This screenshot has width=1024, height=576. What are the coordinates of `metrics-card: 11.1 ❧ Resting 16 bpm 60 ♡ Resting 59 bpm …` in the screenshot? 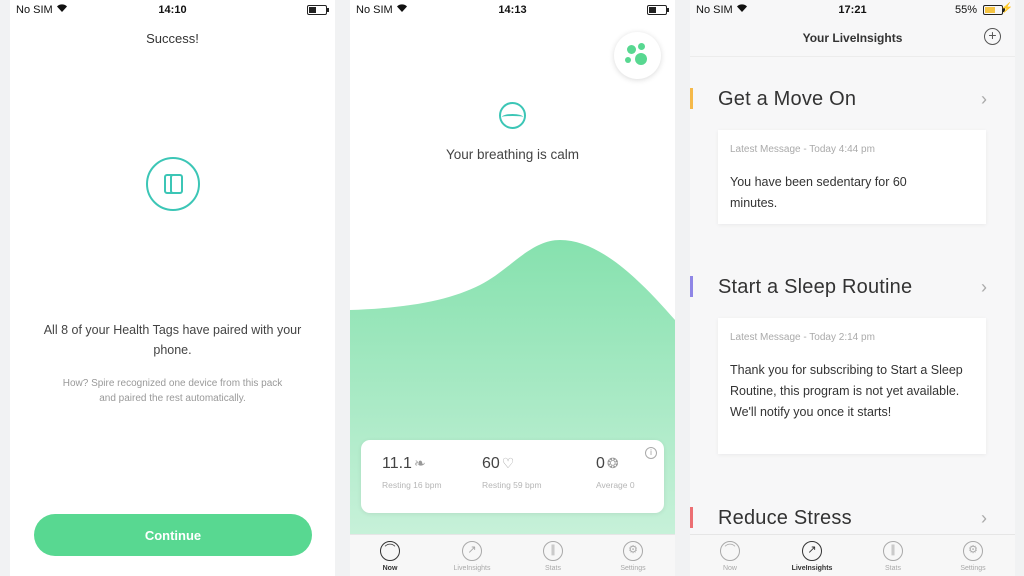 It's located at (512, 476).